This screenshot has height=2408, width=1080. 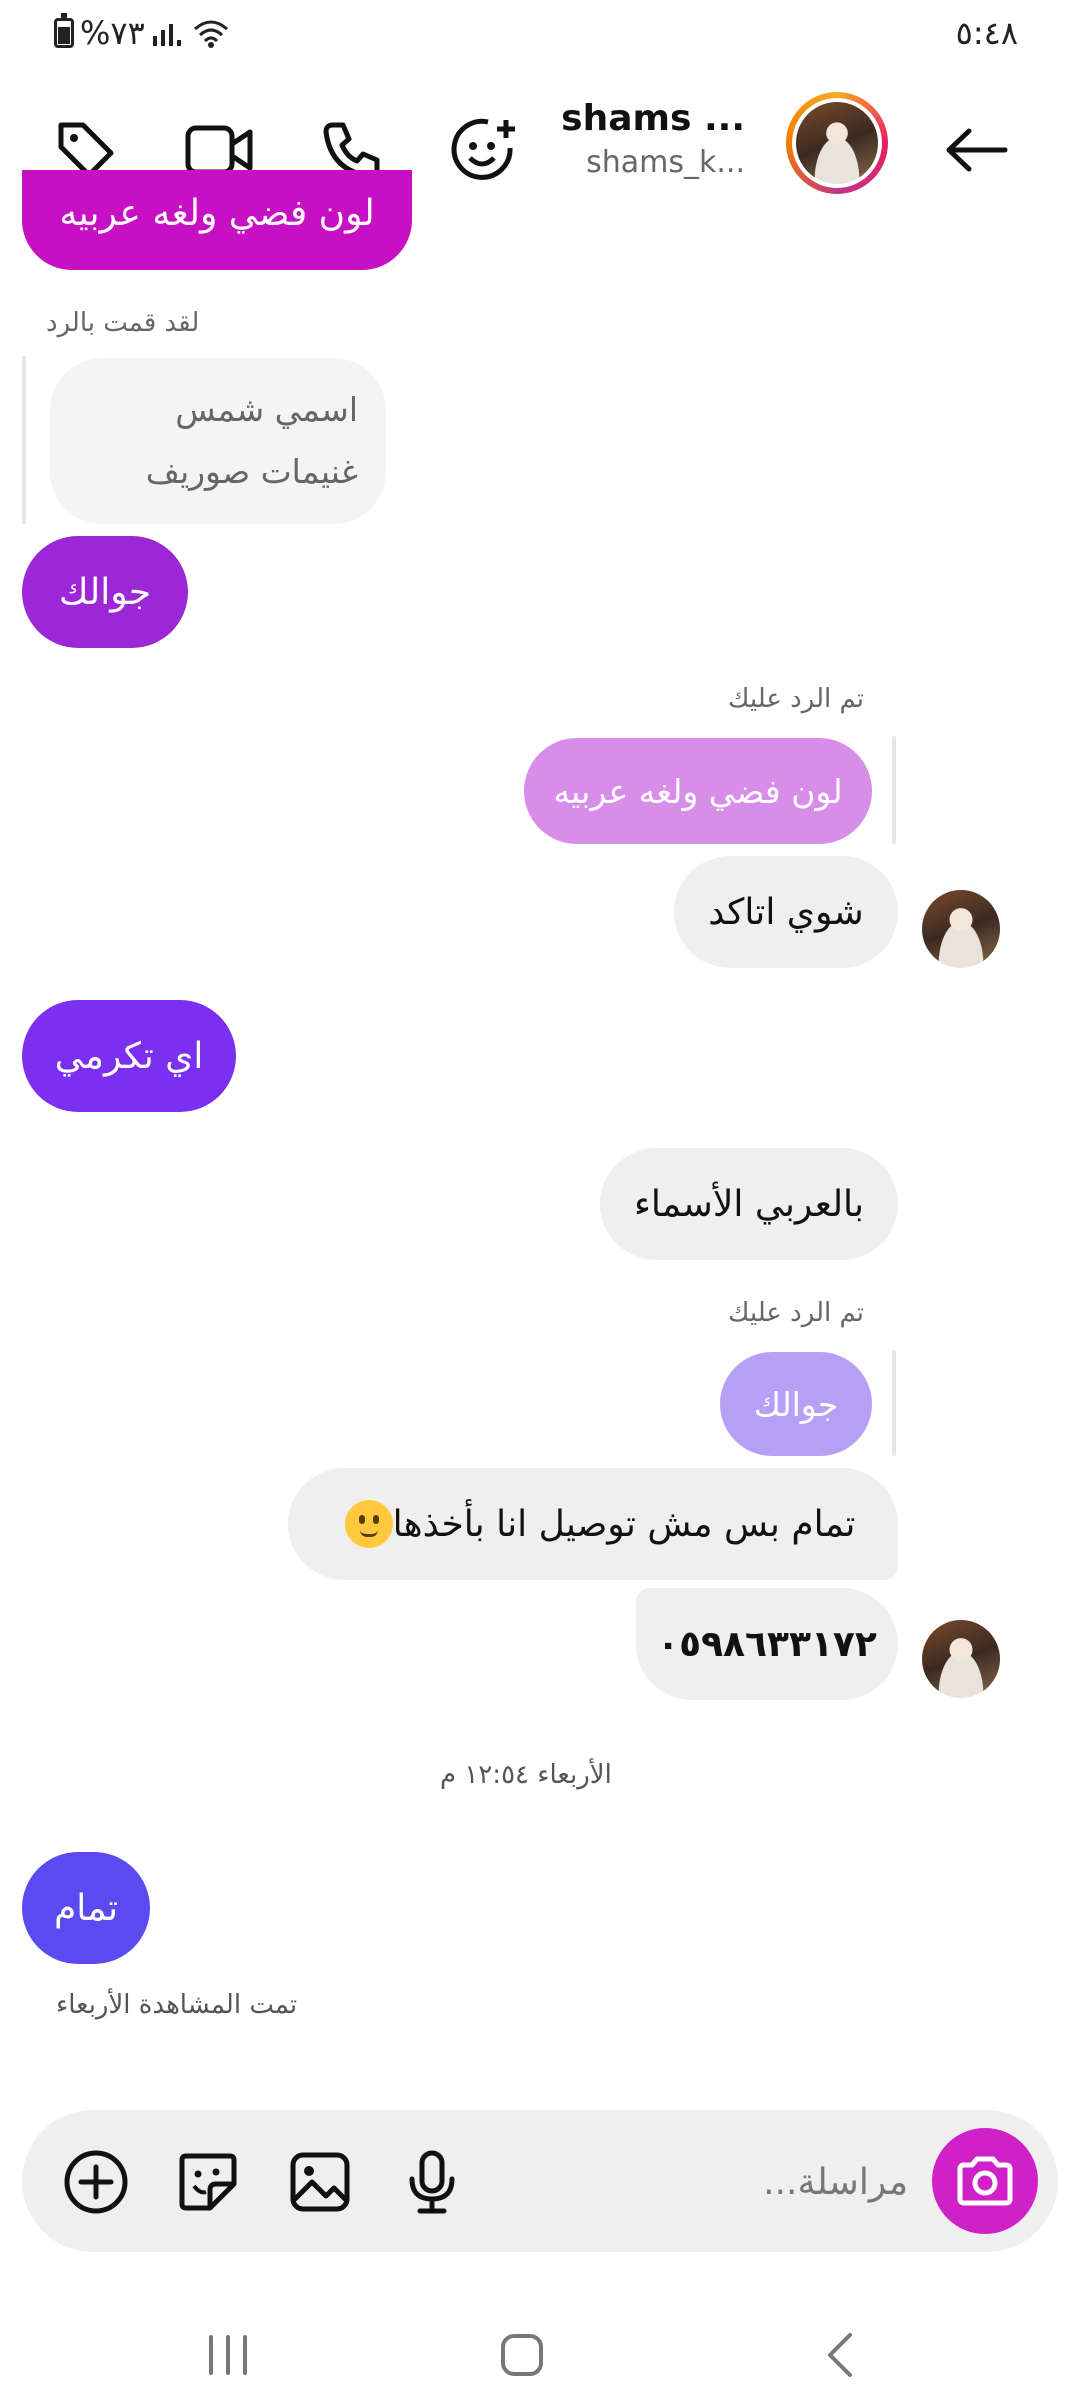 What do you see at coordinates (526, 1775) in the screenshot?
I see `message-timestamp: الأربعاء ١٢:٥٤ م` at bounding box center [526, 1775].